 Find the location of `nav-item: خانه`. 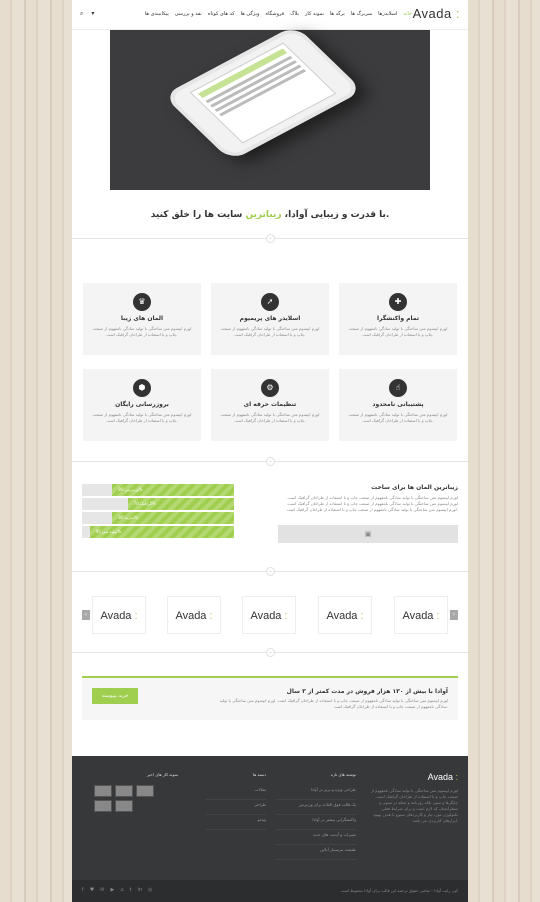

nav-item: خانه is located at coordinates (407, 14).